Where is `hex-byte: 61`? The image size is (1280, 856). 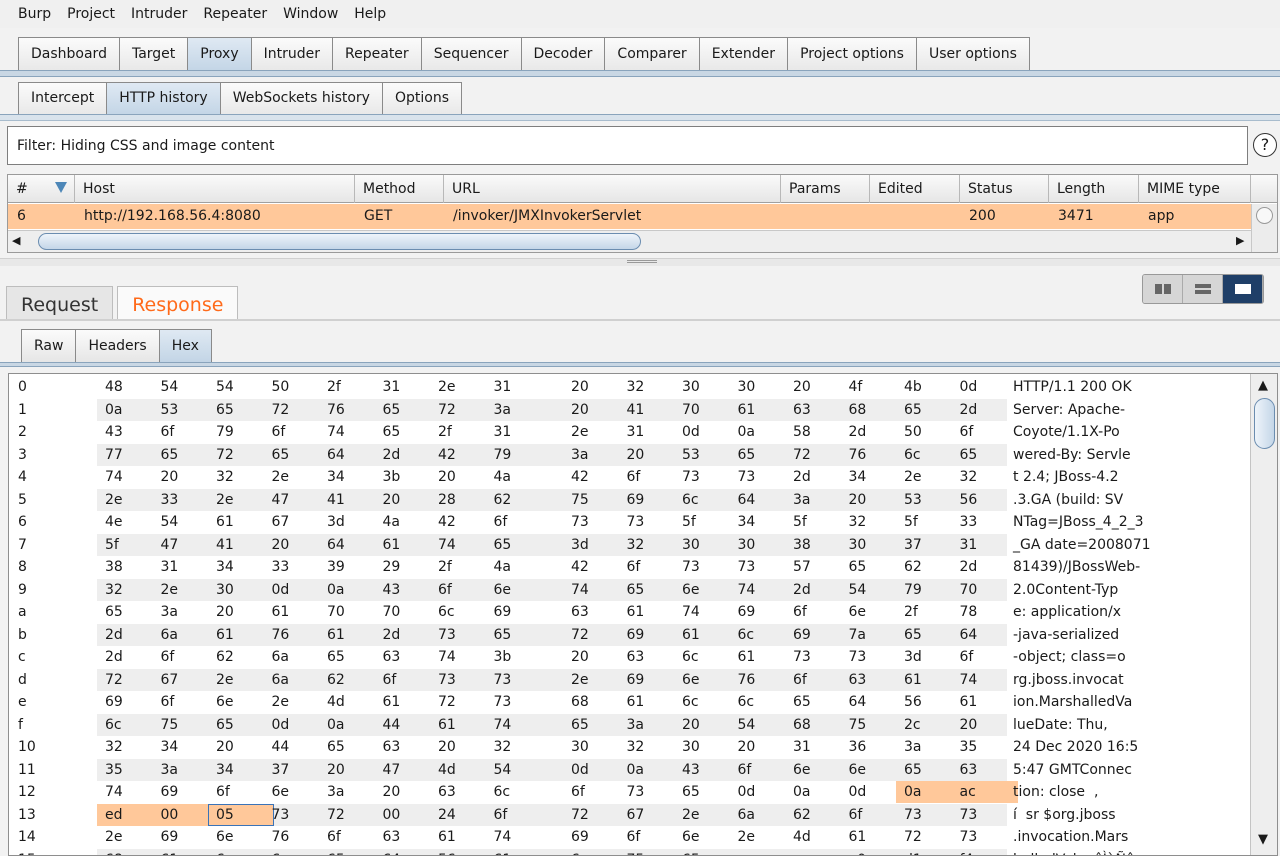
hex-byte: 61 is located at coordinates (519, 852).